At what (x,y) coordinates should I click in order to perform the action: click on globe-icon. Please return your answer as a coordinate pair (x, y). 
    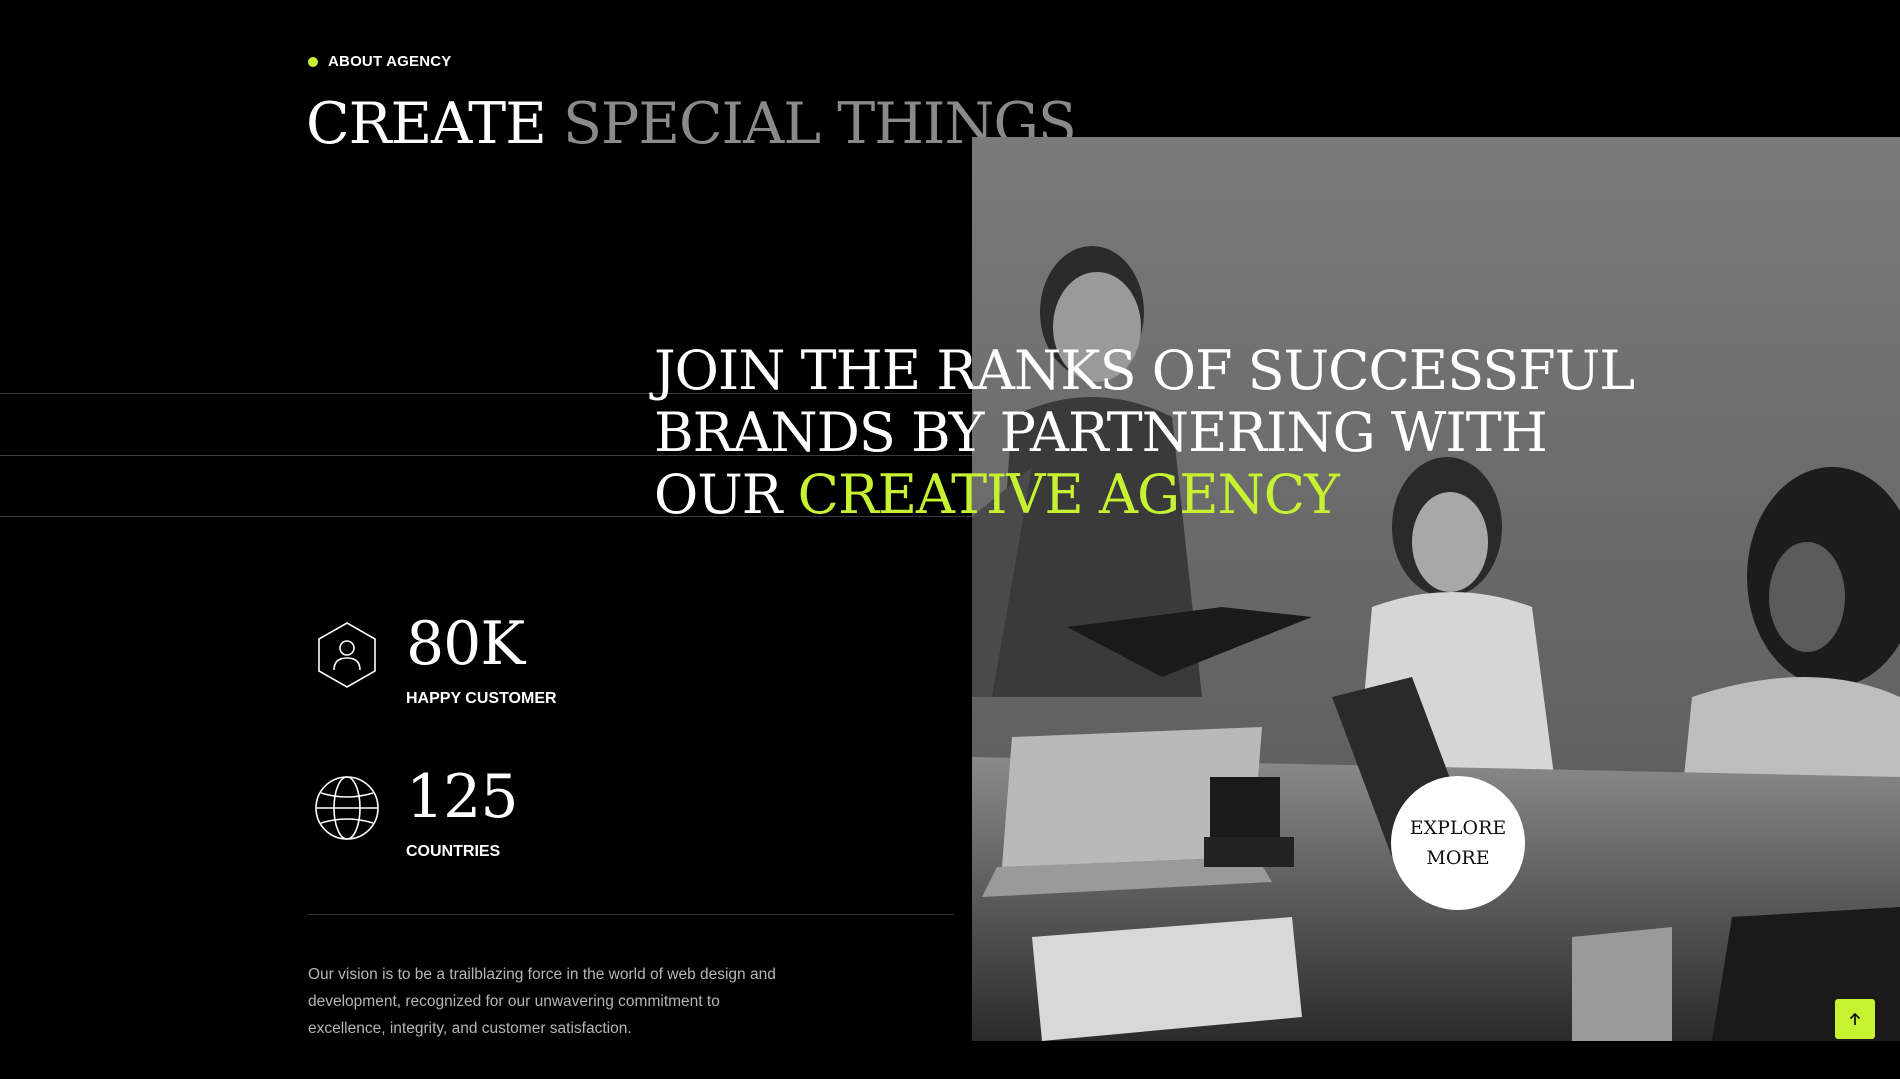
    Looking at the image, I should click on (347, 808).